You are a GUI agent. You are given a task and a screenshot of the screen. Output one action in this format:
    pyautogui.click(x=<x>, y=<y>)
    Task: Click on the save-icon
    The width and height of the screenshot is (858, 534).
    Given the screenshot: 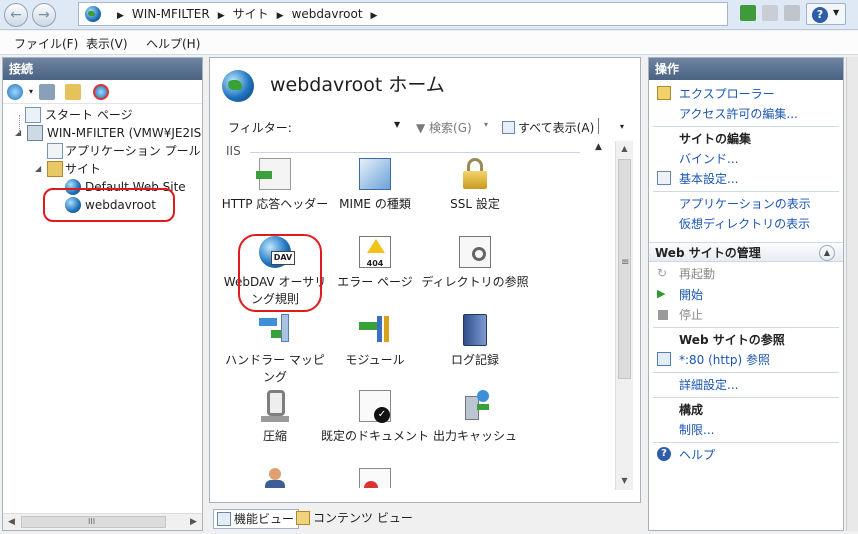 What is the action you would take?
    pyautogui.click(x=47, y=92)
    